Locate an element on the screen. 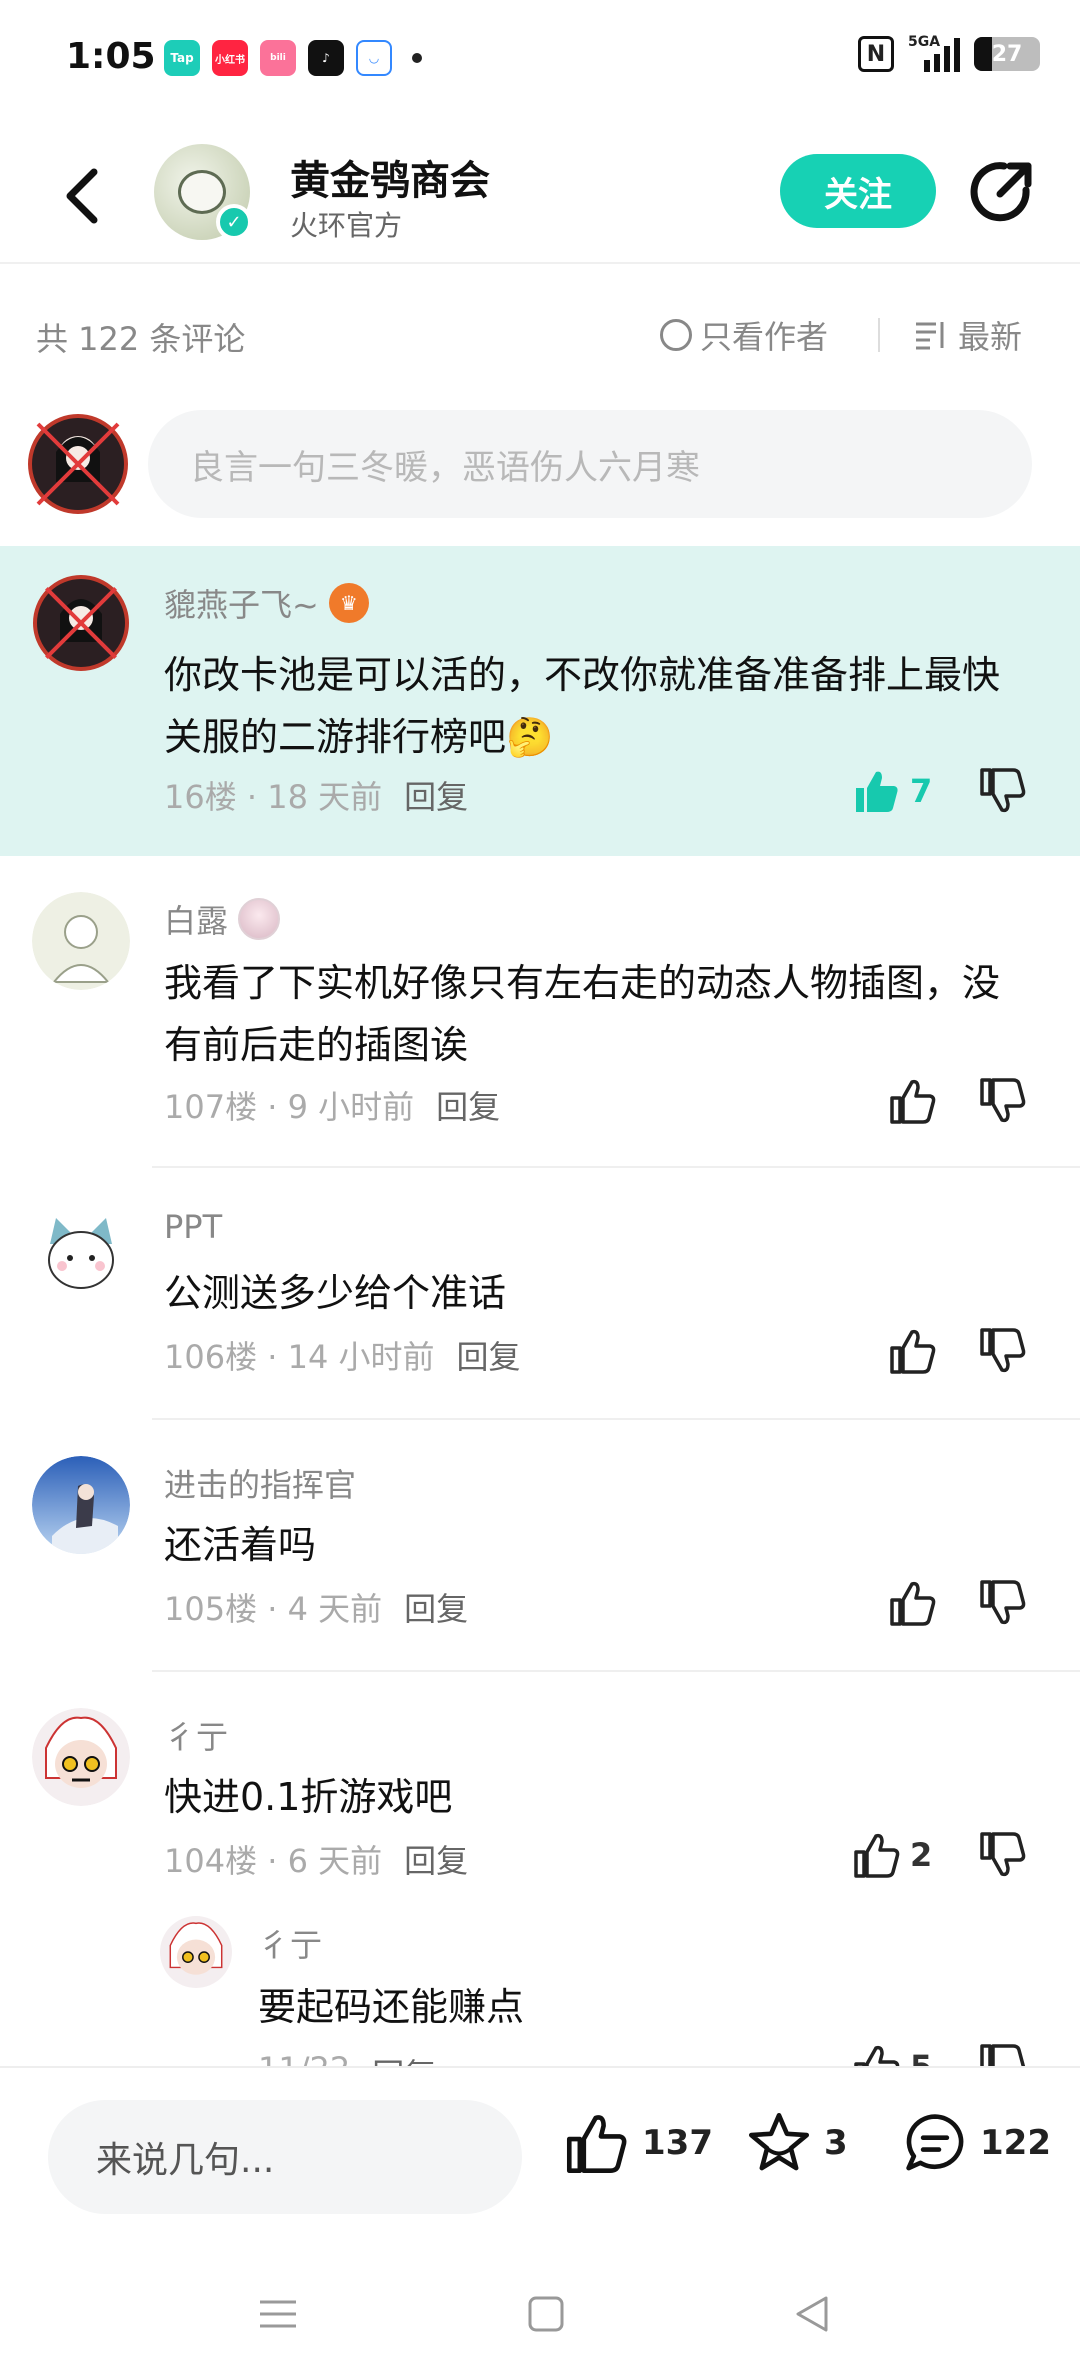  like-count: 5 is located at coordinates (921, 2057).